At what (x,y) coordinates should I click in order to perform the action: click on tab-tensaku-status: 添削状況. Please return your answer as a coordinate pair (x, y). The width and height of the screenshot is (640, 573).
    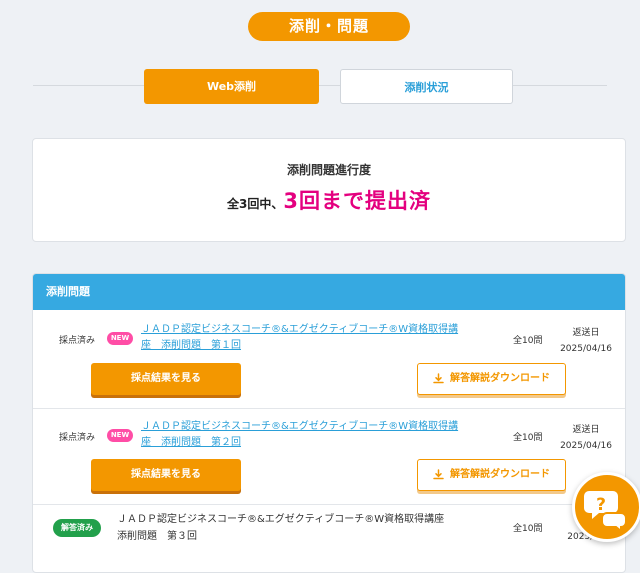
    Looking at the image, I should click on (426, 86).